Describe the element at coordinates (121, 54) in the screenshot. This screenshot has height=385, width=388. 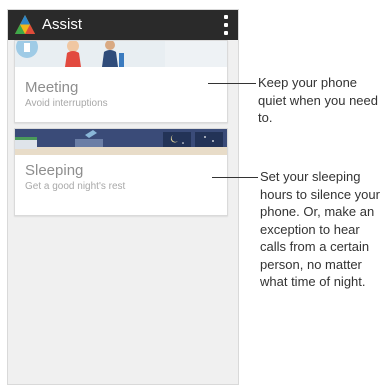
I see `meeting-banner-illustration` at that location.